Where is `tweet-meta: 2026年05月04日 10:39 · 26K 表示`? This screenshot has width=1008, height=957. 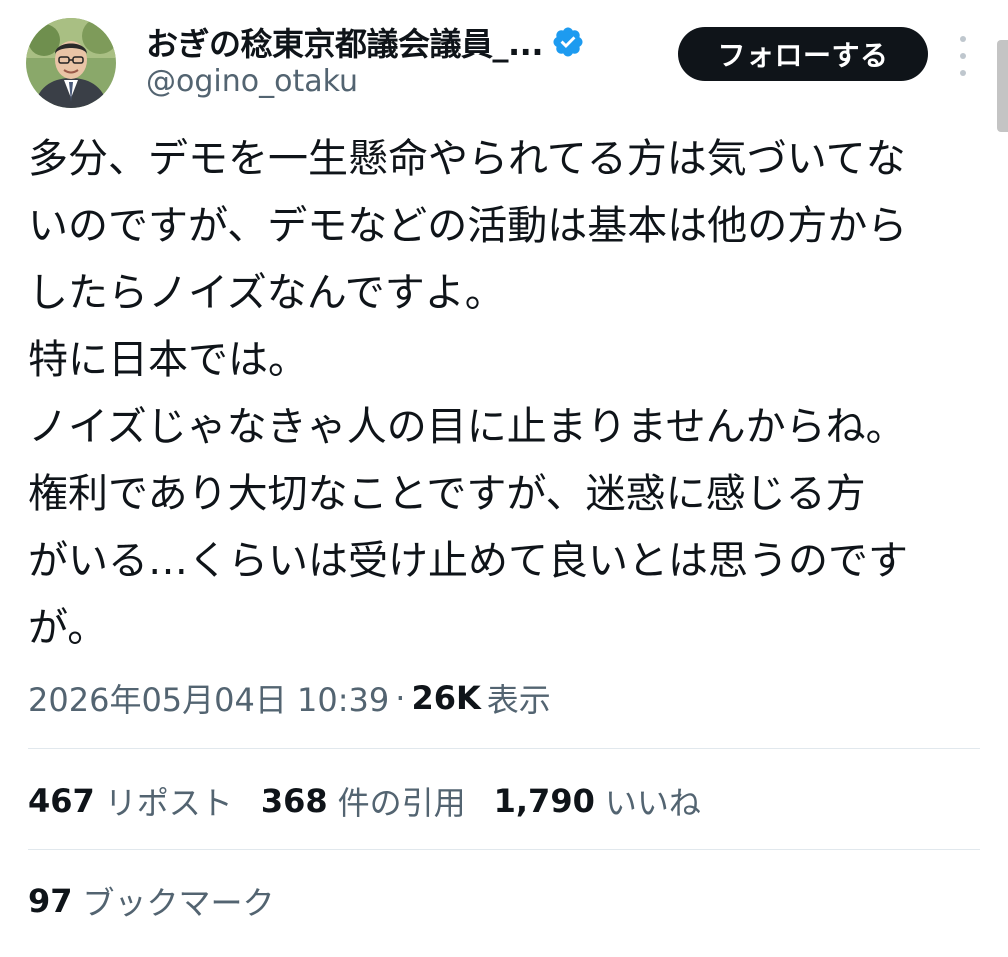
tweet-meta: 2026年05月04日 10:39 · 26K 表示 is located at coordinates (289, 698).